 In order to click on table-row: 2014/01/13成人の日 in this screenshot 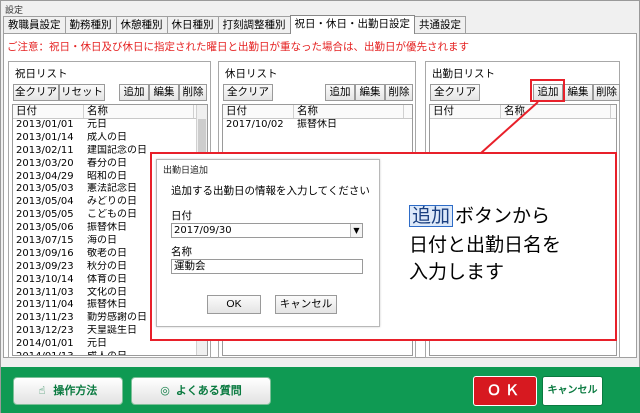, I will do `click(110, 353)`.